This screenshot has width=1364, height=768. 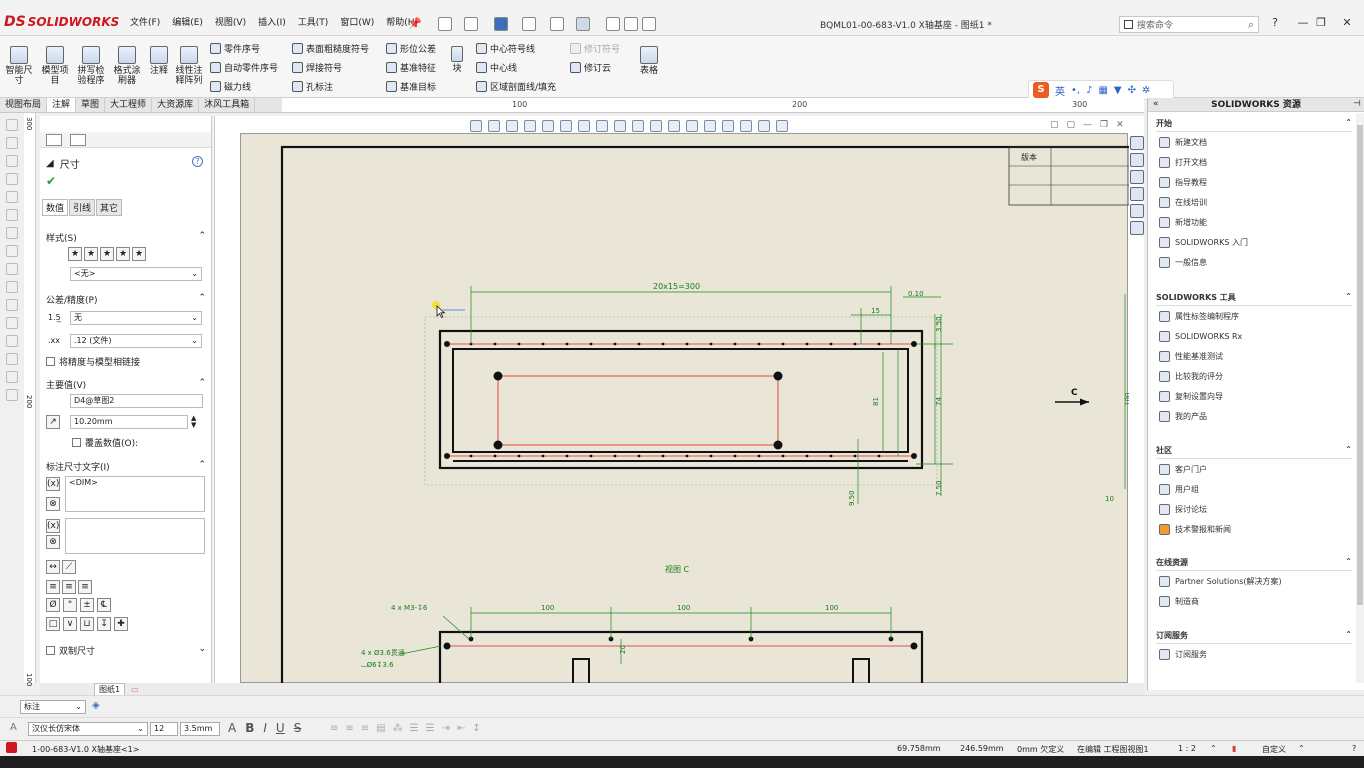 What do you see at coordinates (110, 689) in the screenshot?
I see `sheet-tab-1: 图纸1` at bounding box center [110, 689].